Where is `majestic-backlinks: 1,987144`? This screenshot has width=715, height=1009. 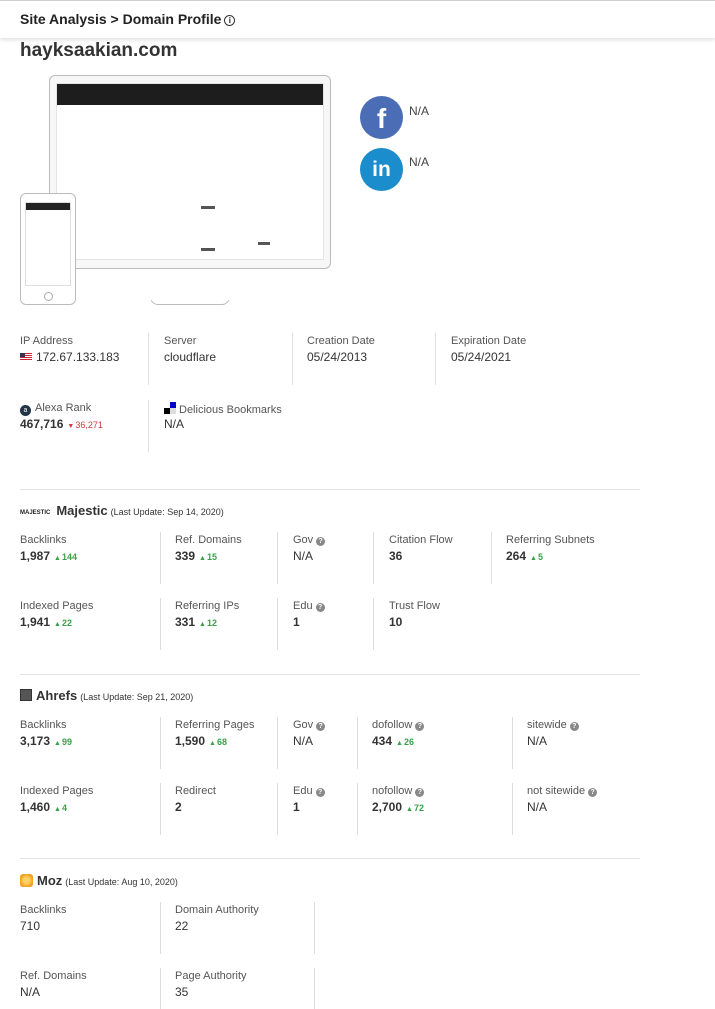
majestic-backlinks: 1,987144 is located at coordinates (48, 556).